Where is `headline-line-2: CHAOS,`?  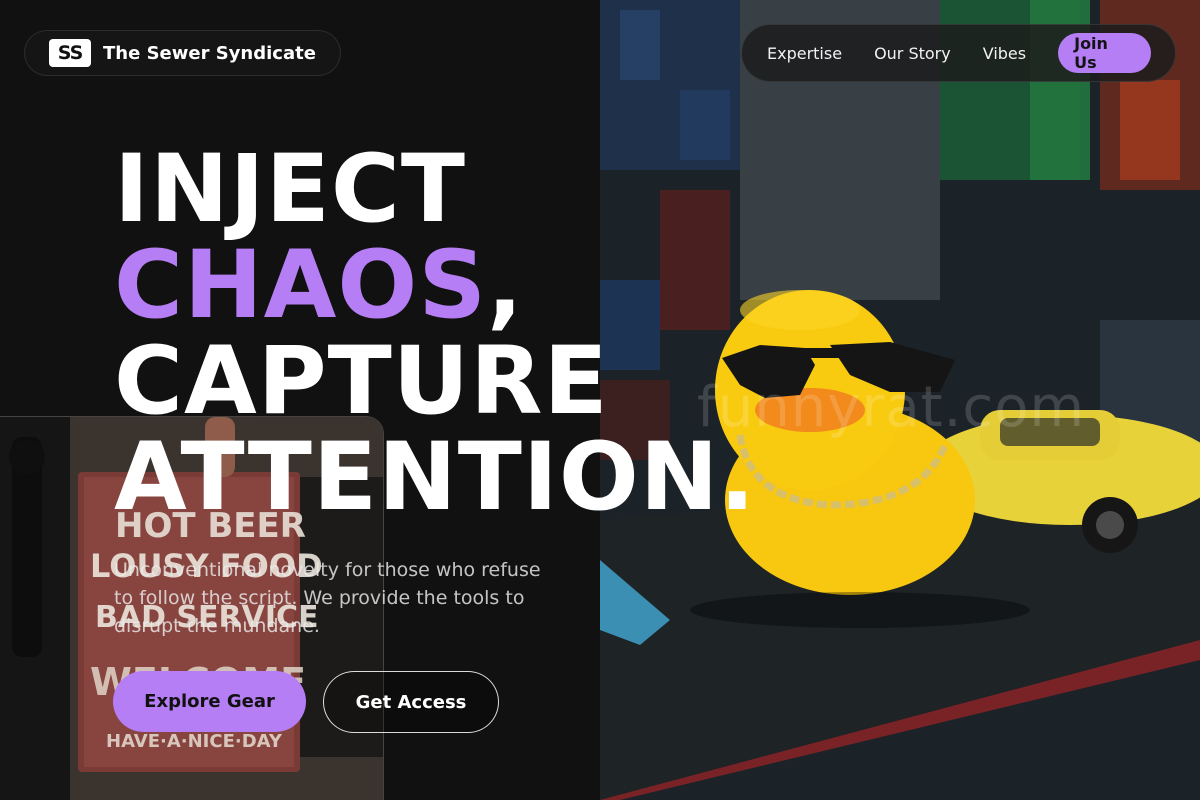
headline-line-2: CHAOS, is located at coordinates (435, 286).